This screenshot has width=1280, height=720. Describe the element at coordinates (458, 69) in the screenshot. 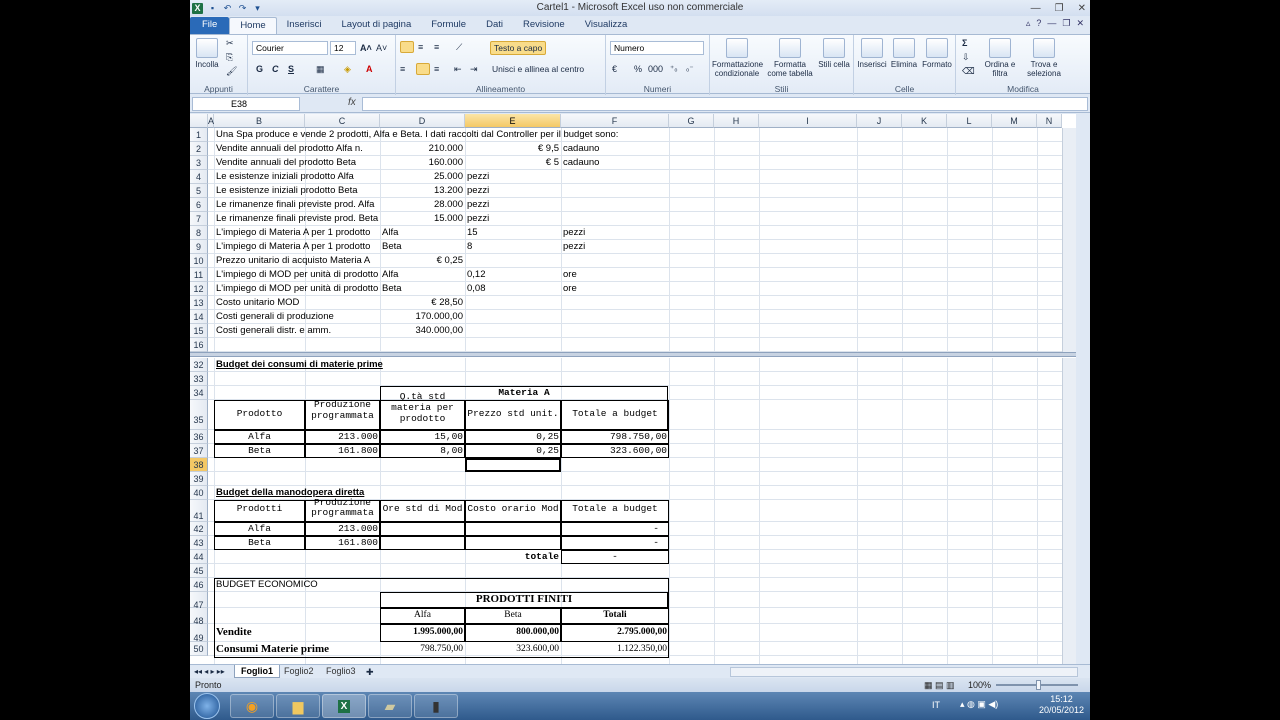

I see `decrease-indent-icon: ⇤` at that location.